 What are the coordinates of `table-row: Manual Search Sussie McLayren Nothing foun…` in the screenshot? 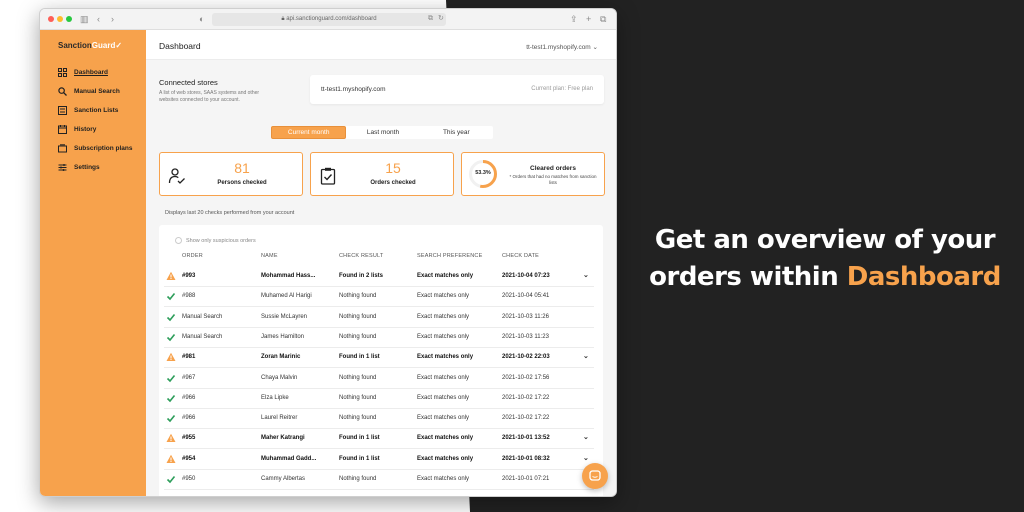 It's located at (379, 318).